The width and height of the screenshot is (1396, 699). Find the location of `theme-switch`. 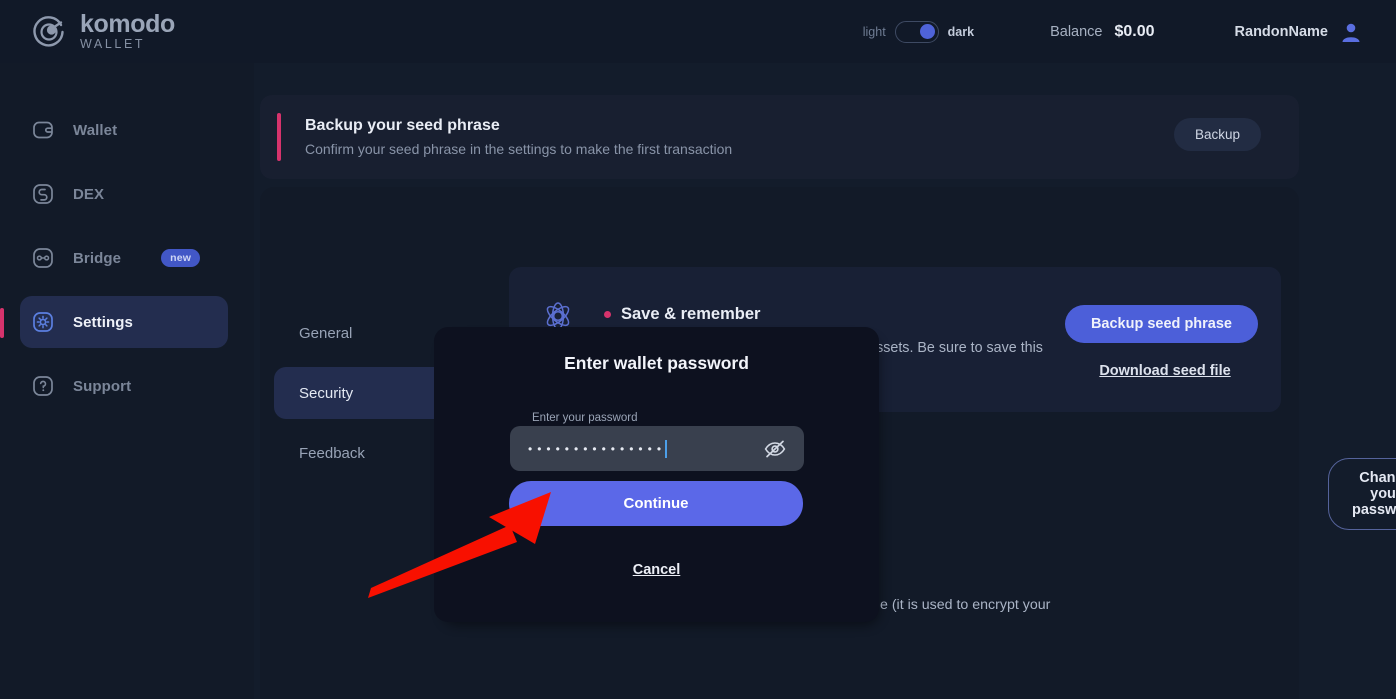

theme-switch is located at coordinates (916, 31).